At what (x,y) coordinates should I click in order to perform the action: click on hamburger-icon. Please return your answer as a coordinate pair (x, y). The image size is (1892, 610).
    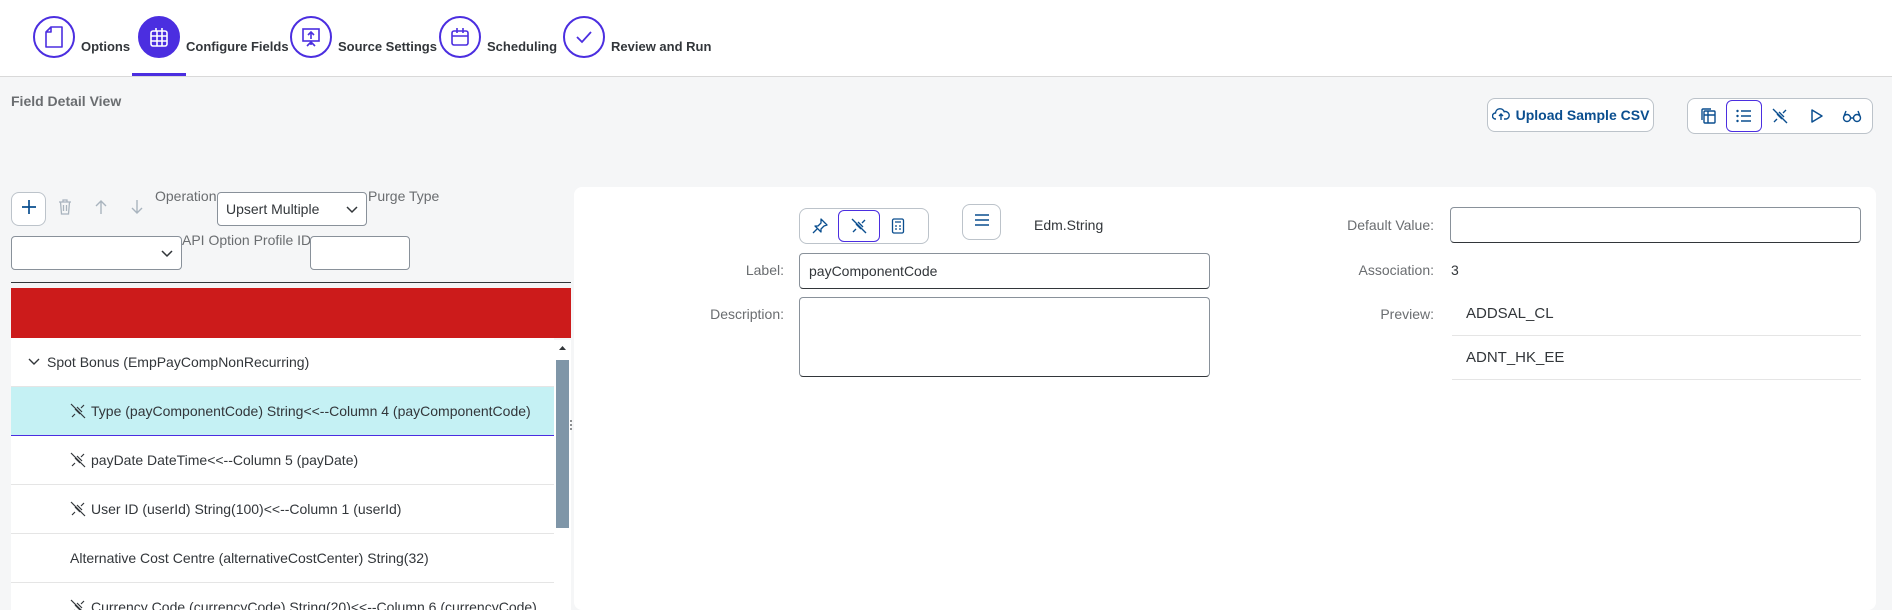
    Looking at the image, I should click on (982, 222).